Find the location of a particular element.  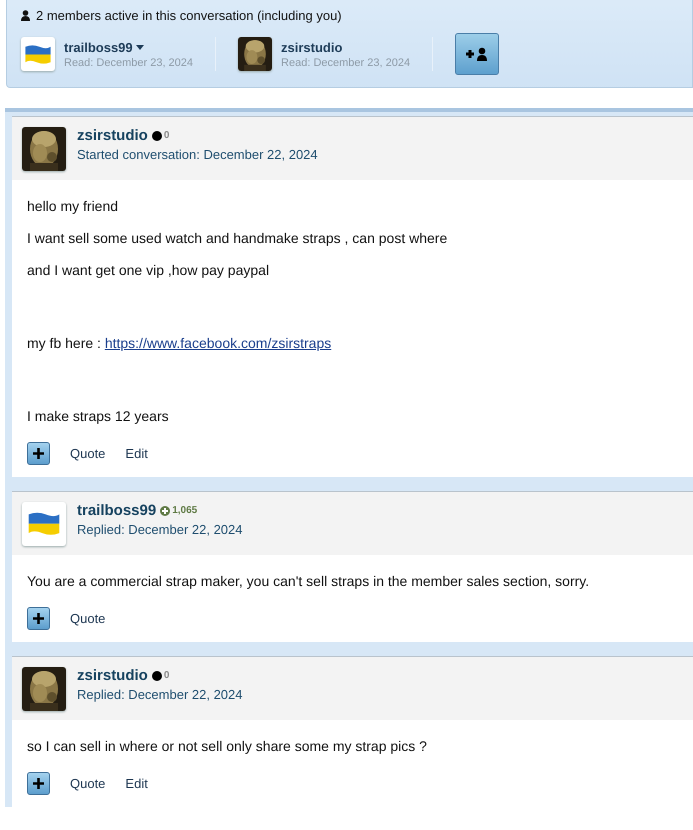

plus-circle-icon is located at coordinates (165, 511).